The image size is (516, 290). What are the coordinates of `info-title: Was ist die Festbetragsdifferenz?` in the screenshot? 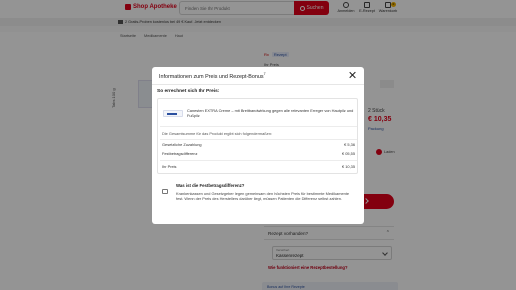 It's located at (210, 185).